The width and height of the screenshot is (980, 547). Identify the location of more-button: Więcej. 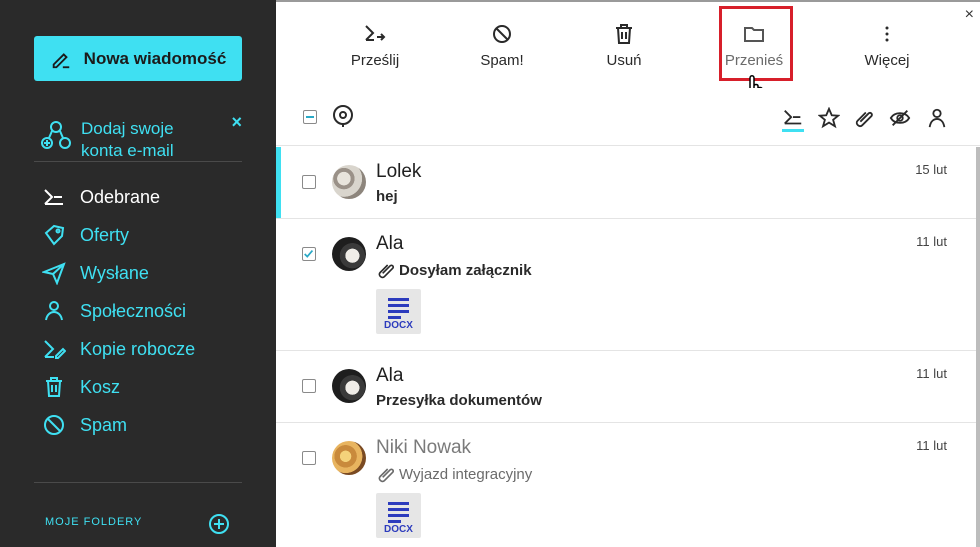
(887, 45).